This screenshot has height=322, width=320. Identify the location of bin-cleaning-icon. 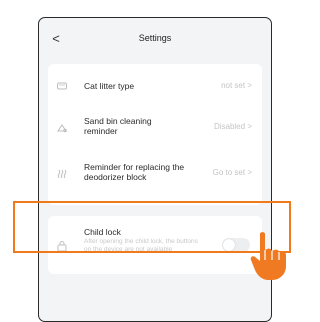
(62, 128).